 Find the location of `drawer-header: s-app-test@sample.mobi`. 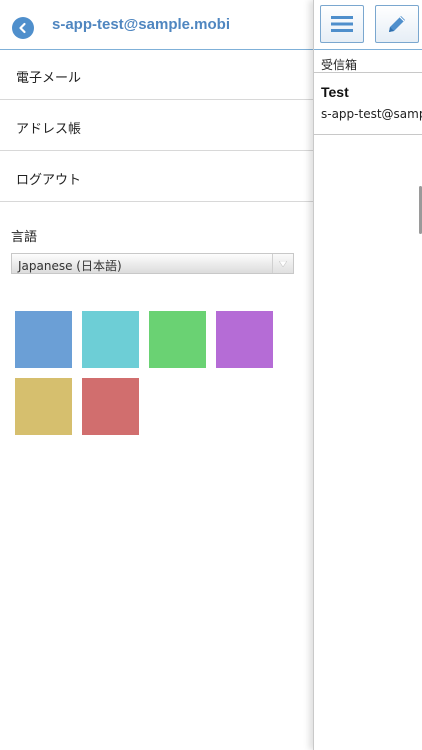

drawer-header: s-app-test@sample.mobi is located at coordinates (156, 25).